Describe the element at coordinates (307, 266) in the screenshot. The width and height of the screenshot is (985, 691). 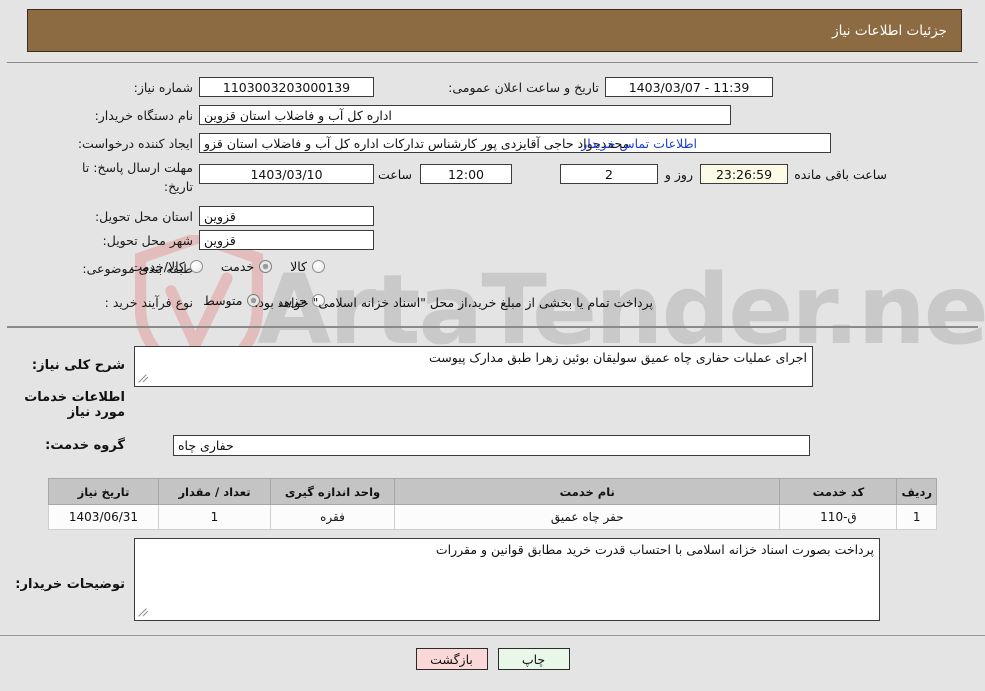
I see `category-option-goods: کالا` at that location.